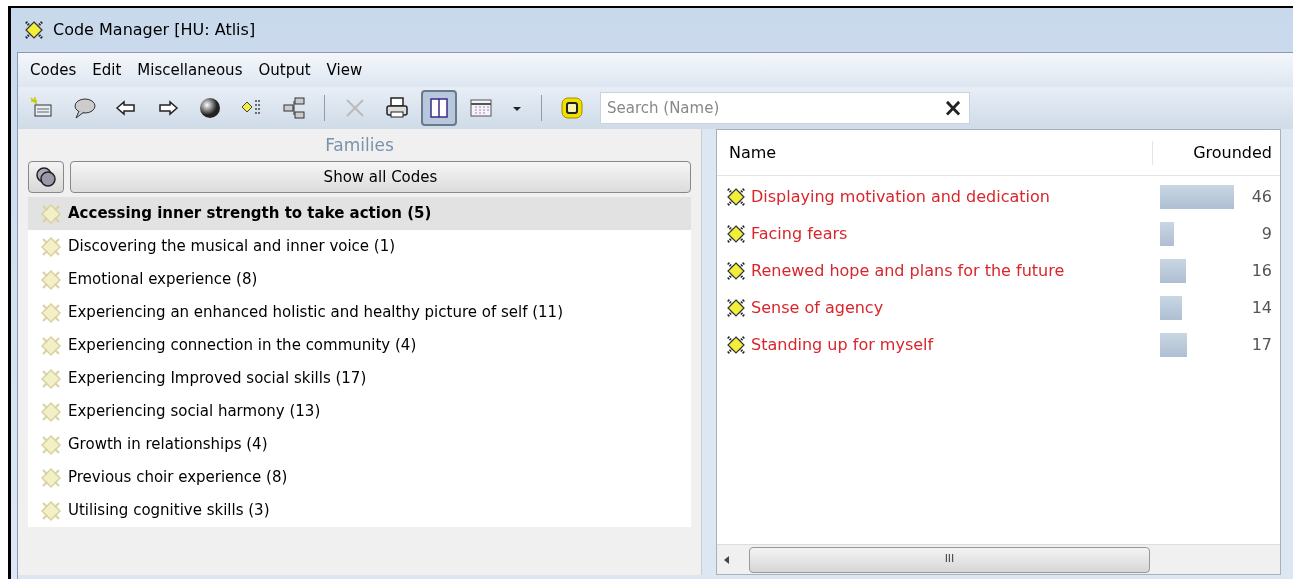 The height and width of the screenshot is (579, 1293). I want to click on grounded-count: 17, so click(1261, 344).